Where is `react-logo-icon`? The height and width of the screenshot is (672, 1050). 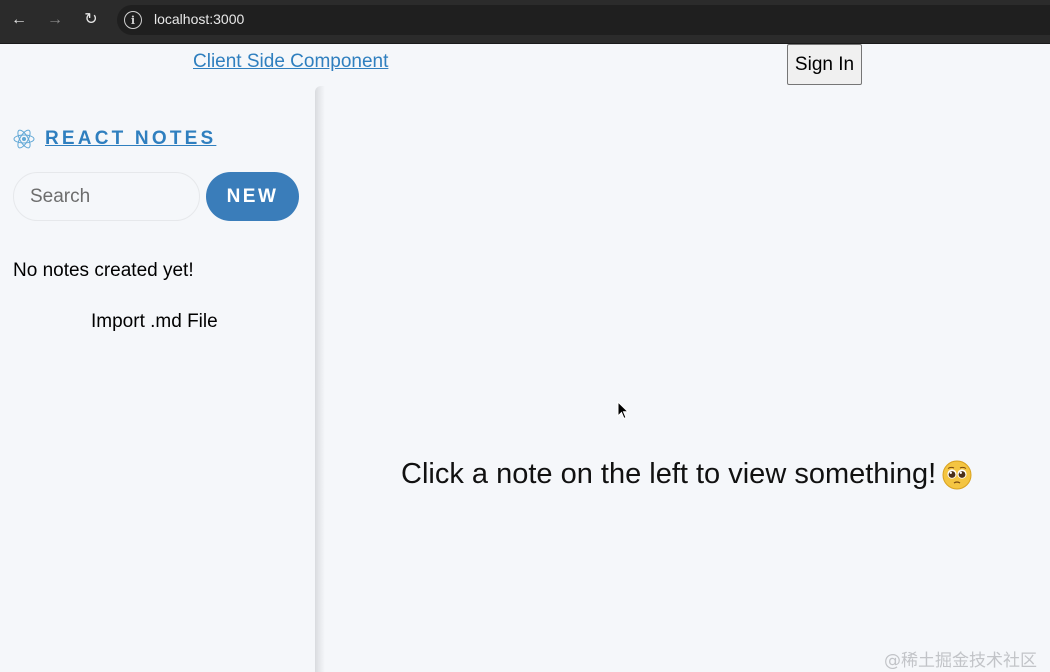 react-logo-icon is located at coordinates (24, 139).